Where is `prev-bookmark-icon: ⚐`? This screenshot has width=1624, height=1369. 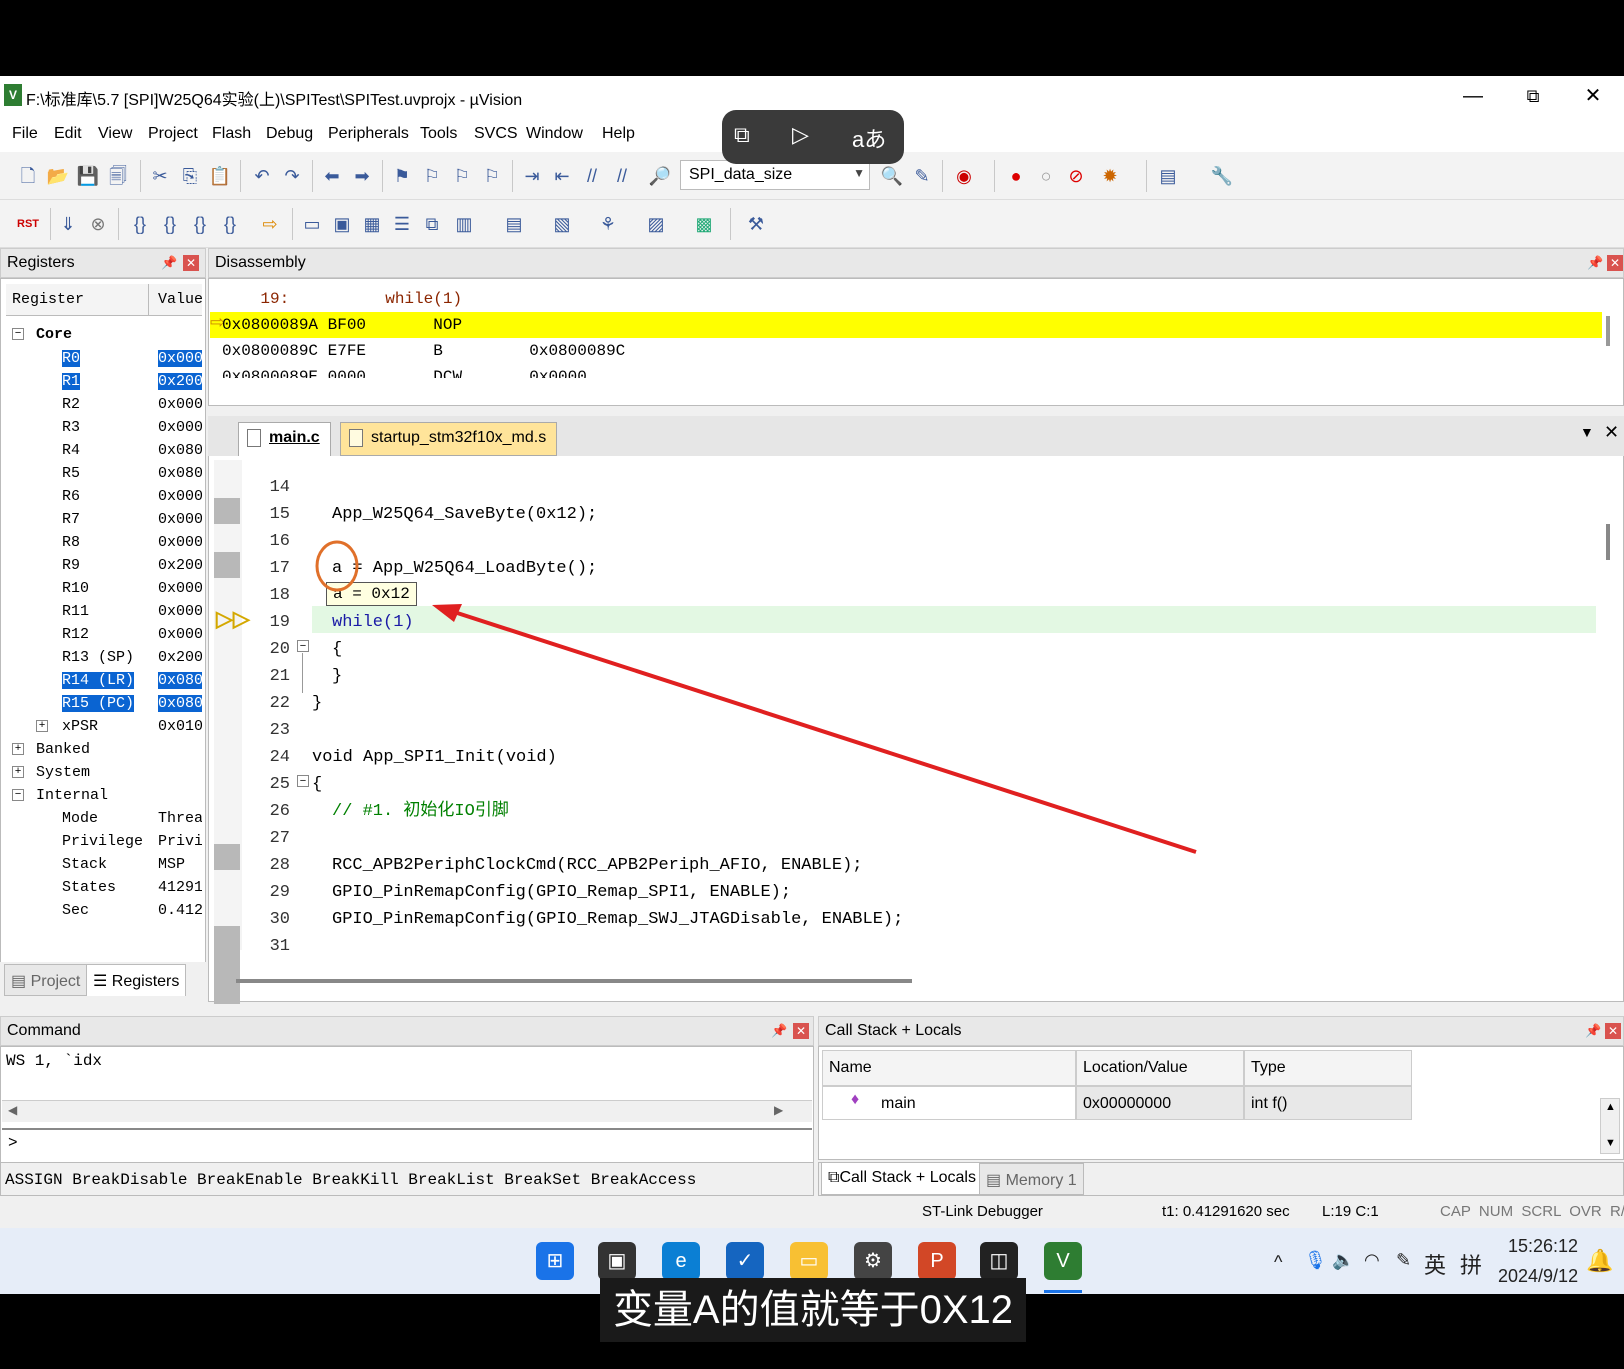
prev-bookmark-icon: ⚐ is located at coordinates (432, 176).